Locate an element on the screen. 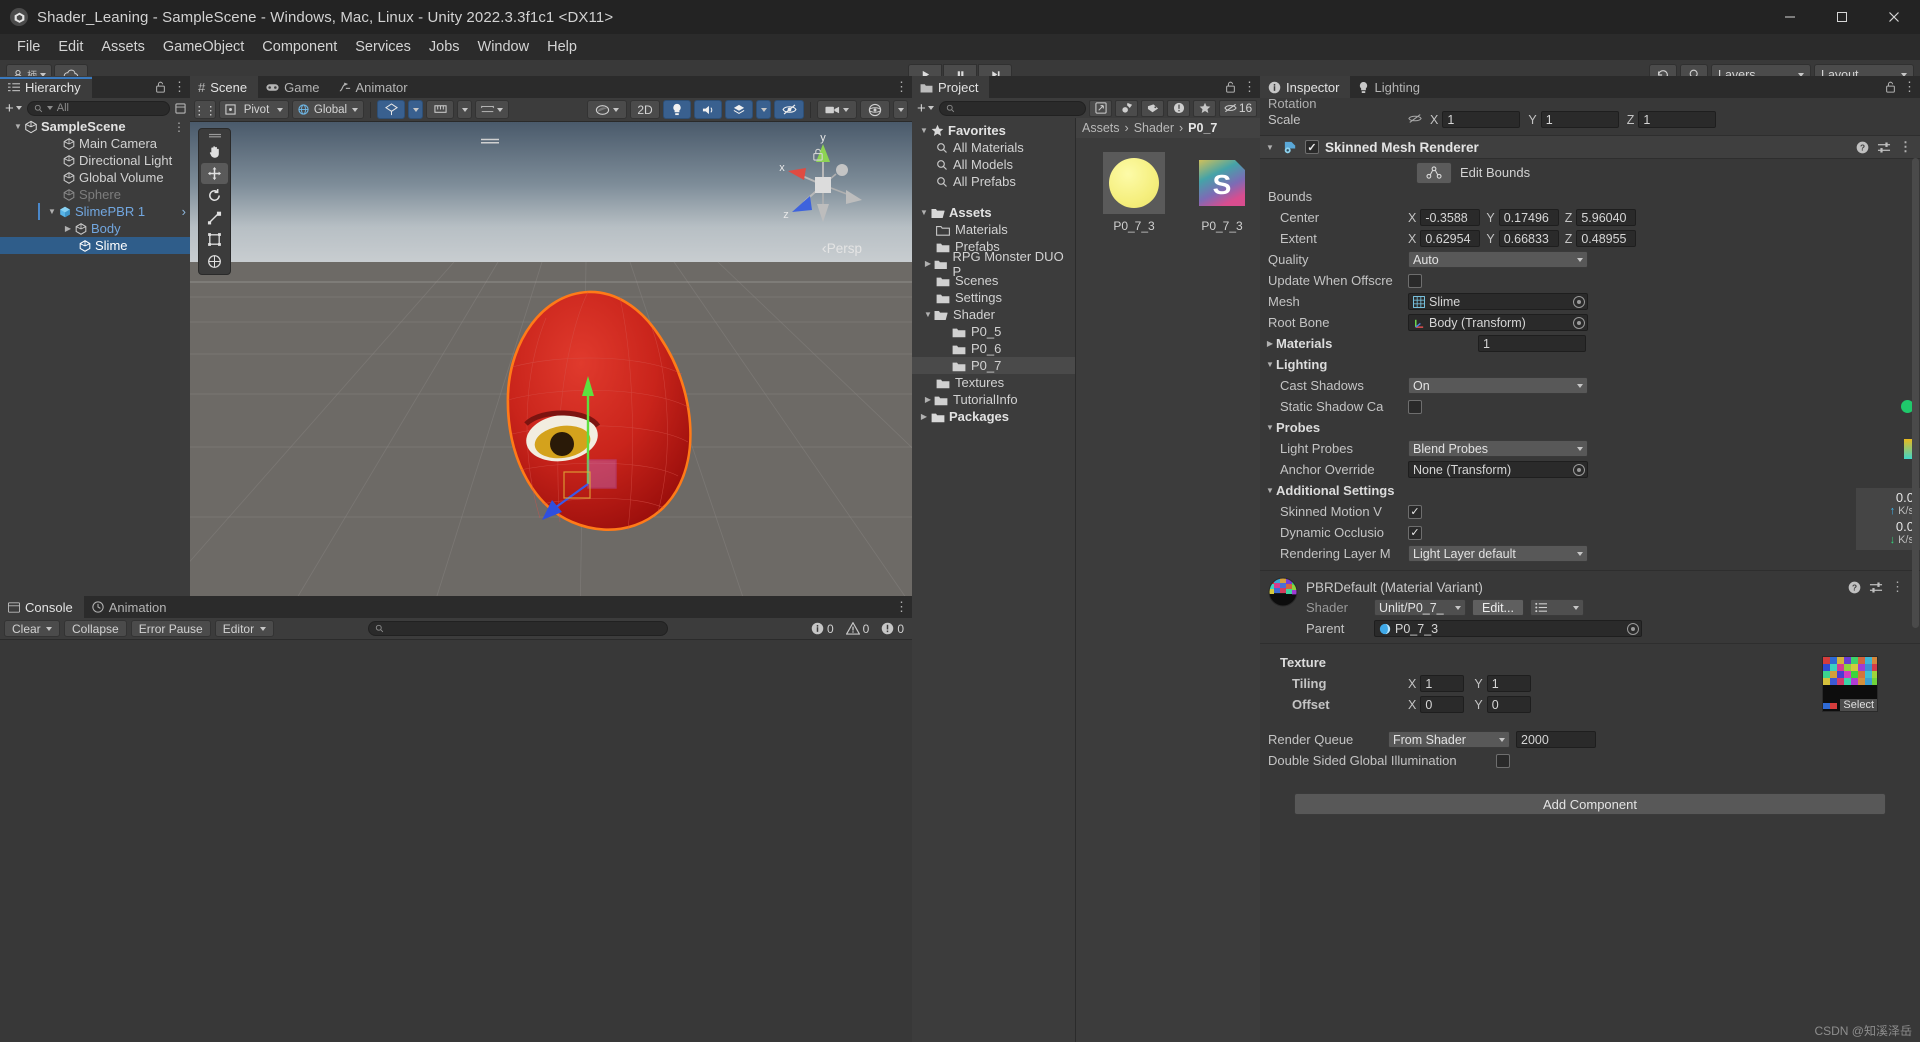  parent-picker-icon is located at coordinates (1633, 628).